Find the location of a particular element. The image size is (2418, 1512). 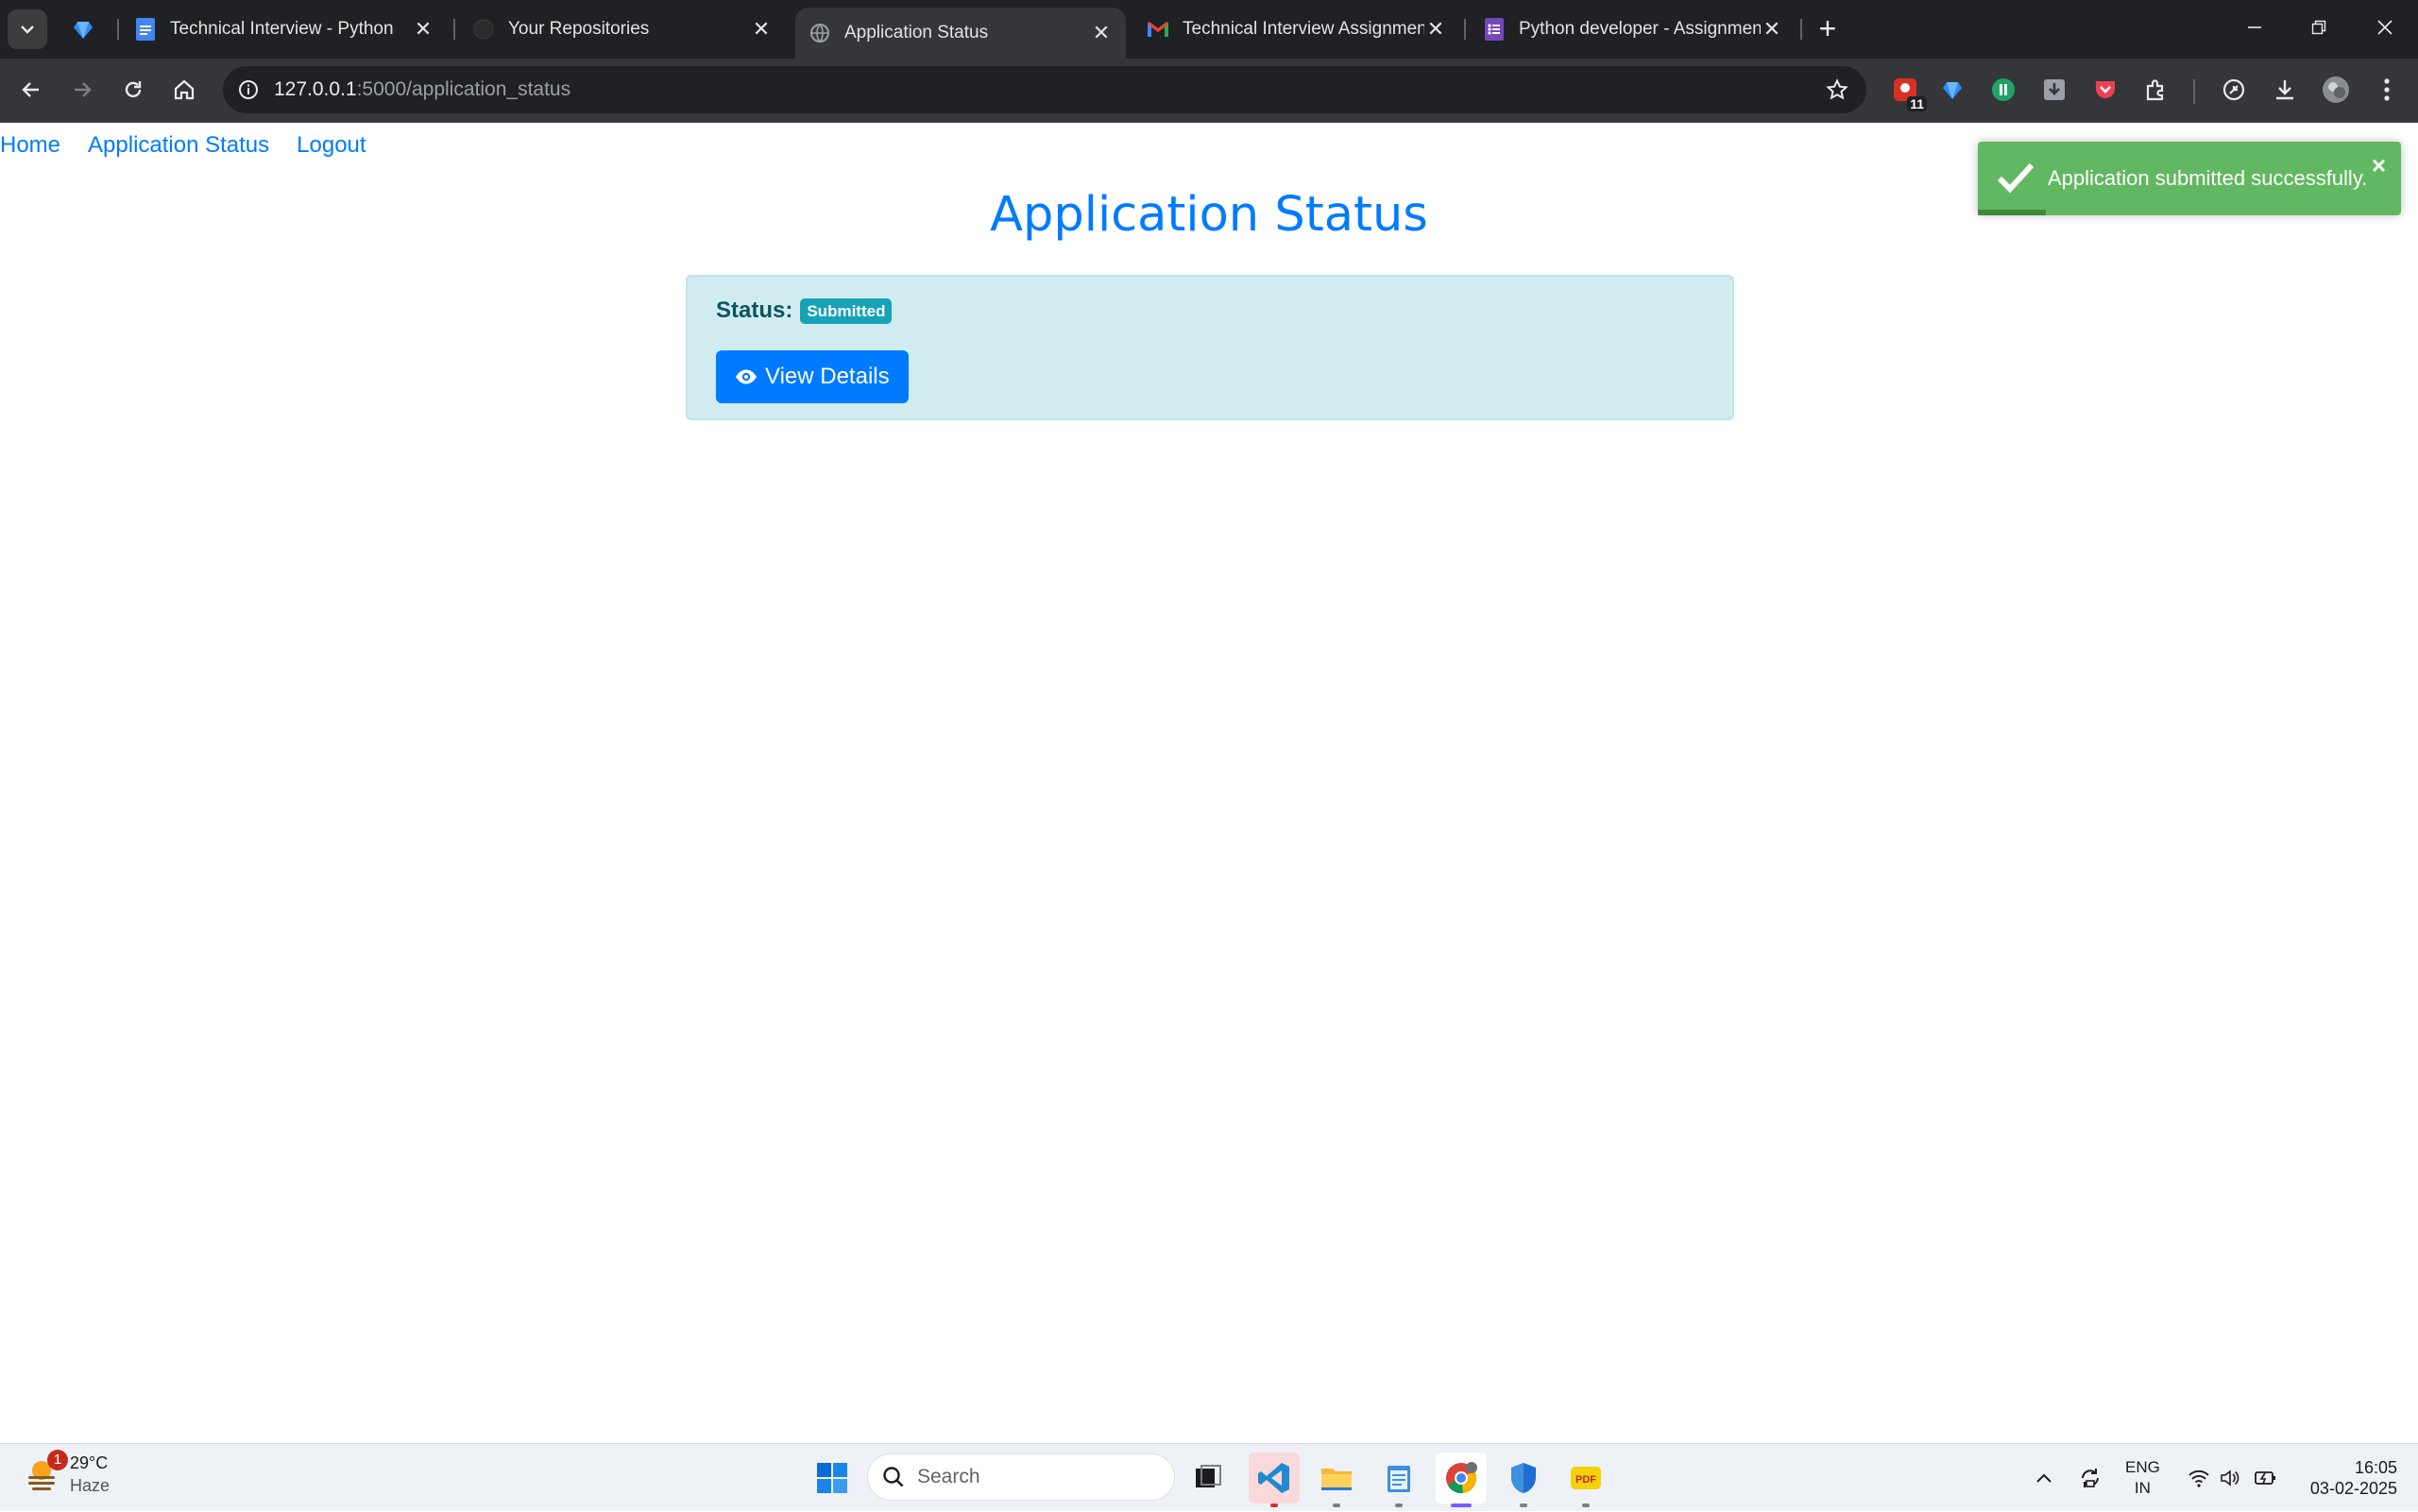

speedometer-leaf-icon is located at coordinates (2233, 89).